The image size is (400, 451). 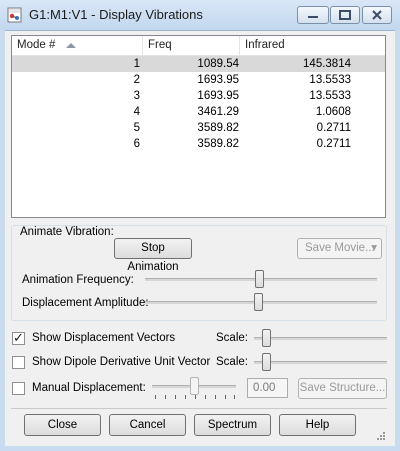 What do you see at coordinates (374, 248) in the screenshot?
I see `dropdown-arrow-icon: ▾` at bounding box center [374, 248].